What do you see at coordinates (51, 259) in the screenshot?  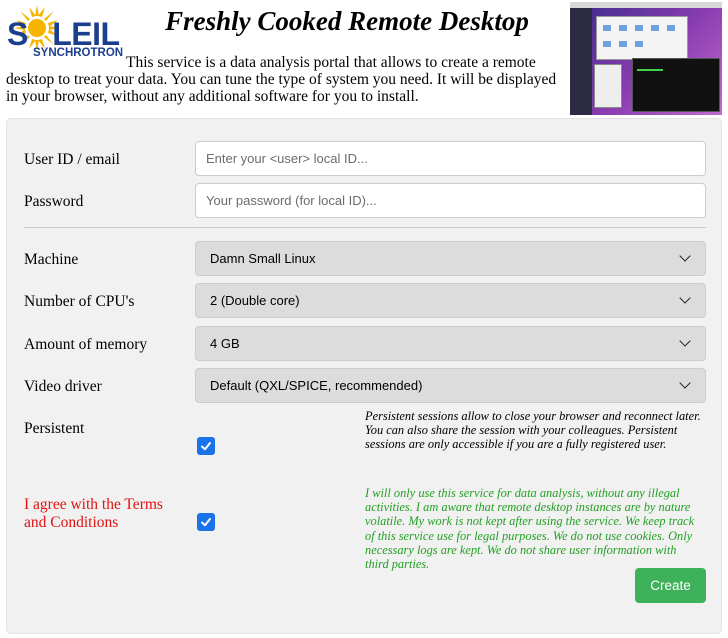 I see `machine-label: Machine` at bounding box center [51, 259].